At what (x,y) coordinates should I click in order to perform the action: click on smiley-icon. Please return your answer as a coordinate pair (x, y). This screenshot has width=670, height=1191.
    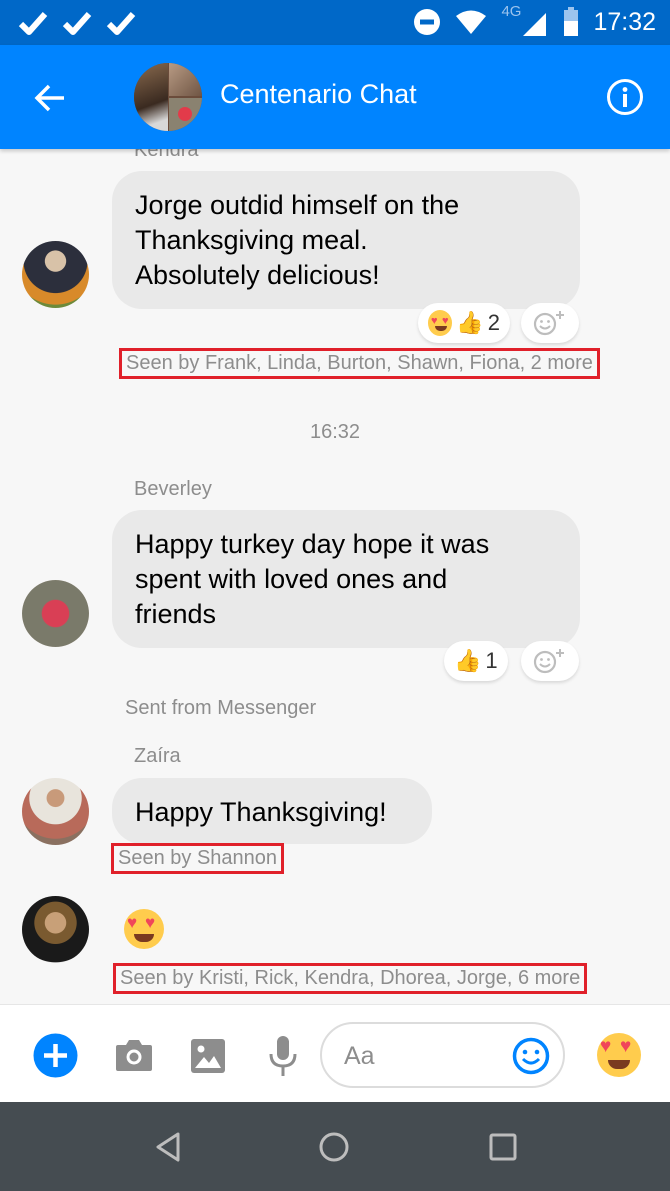
    Looking at the image, I should click on (531, 1056).